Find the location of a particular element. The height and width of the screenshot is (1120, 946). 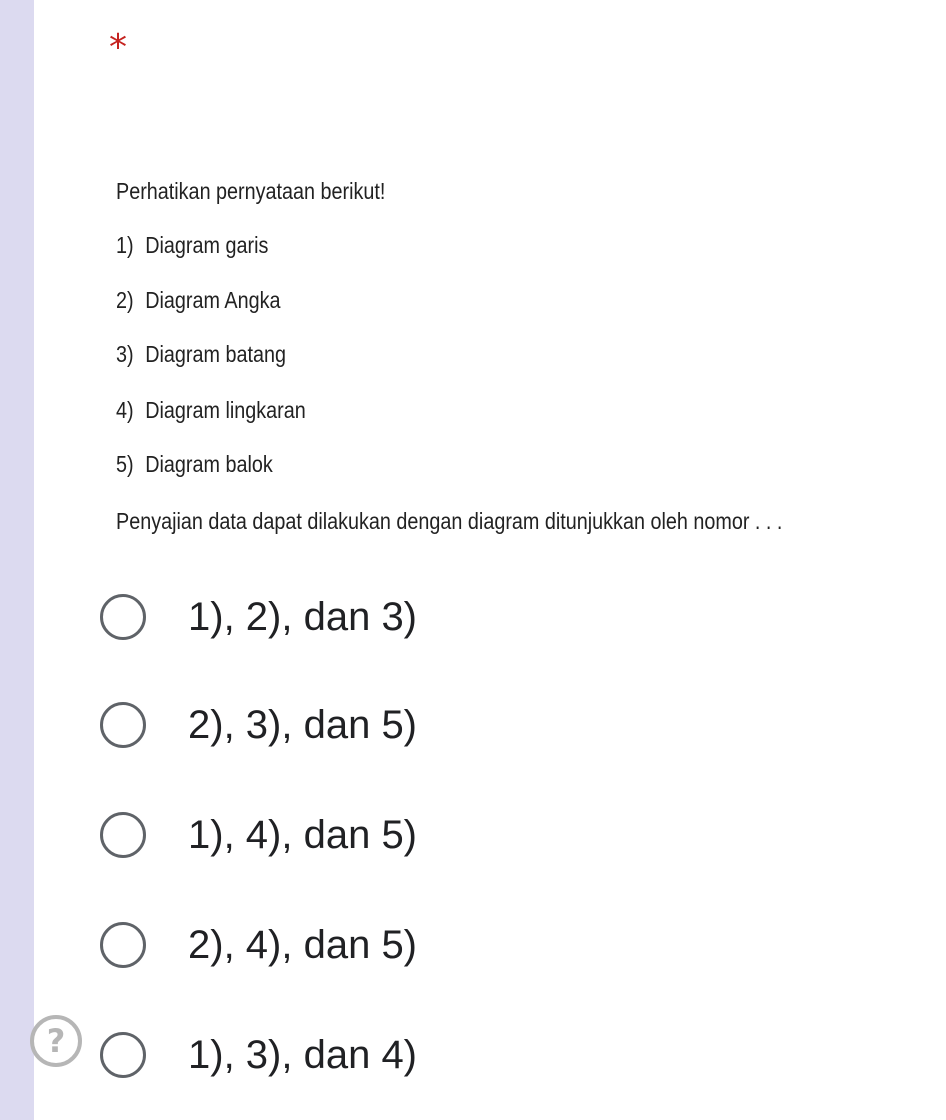

statement-item: 3) Diagram batang is located at coordinates (201, 354).